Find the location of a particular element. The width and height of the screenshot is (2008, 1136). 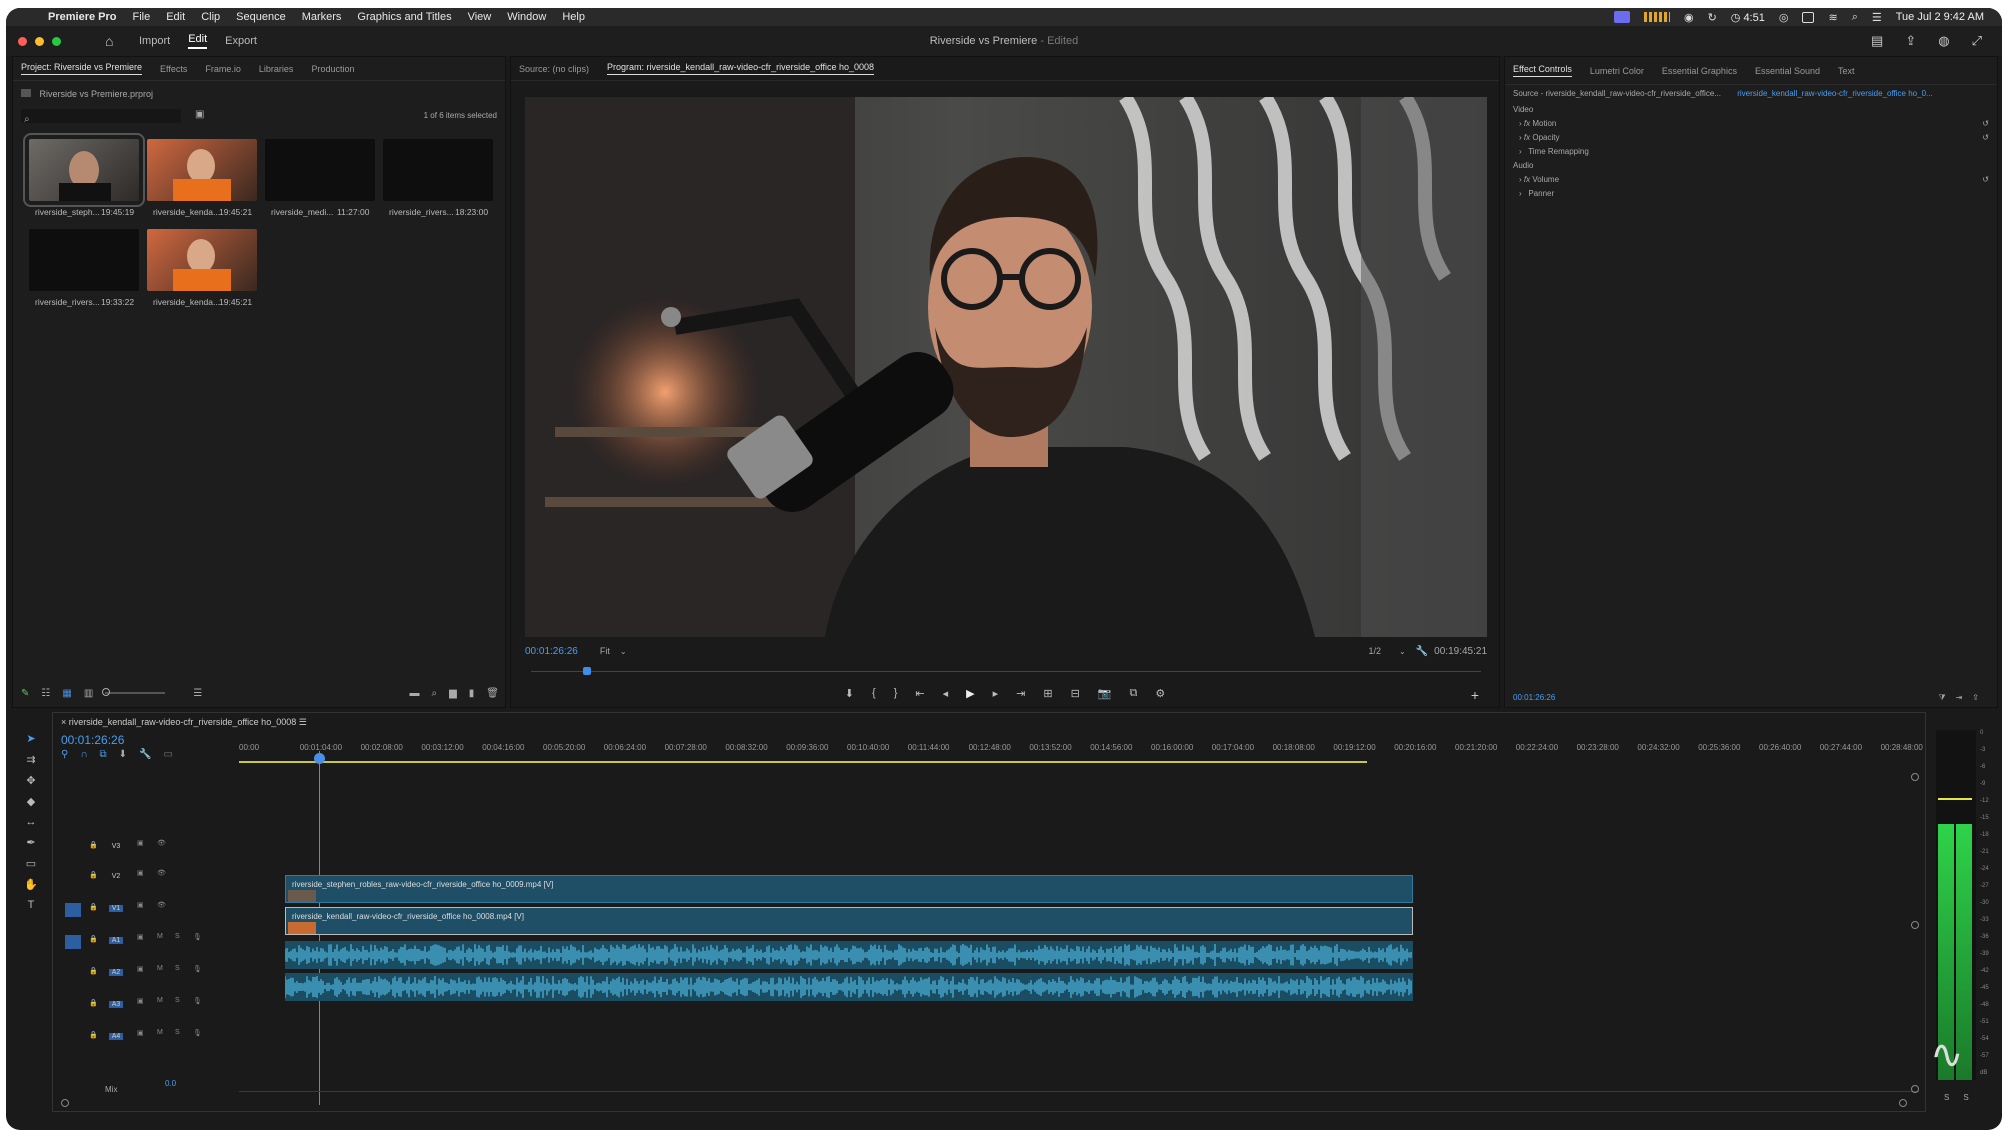

play-icon: ▶ is located at coordinates (970, 695).